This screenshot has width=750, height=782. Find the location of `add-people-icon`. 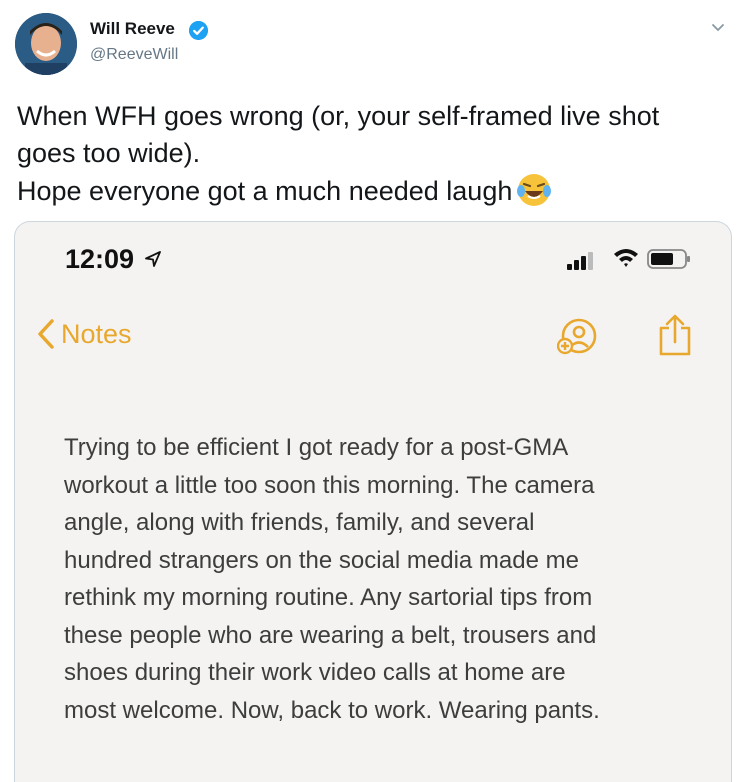

add-people-icon is located at coordinates (577, 336).